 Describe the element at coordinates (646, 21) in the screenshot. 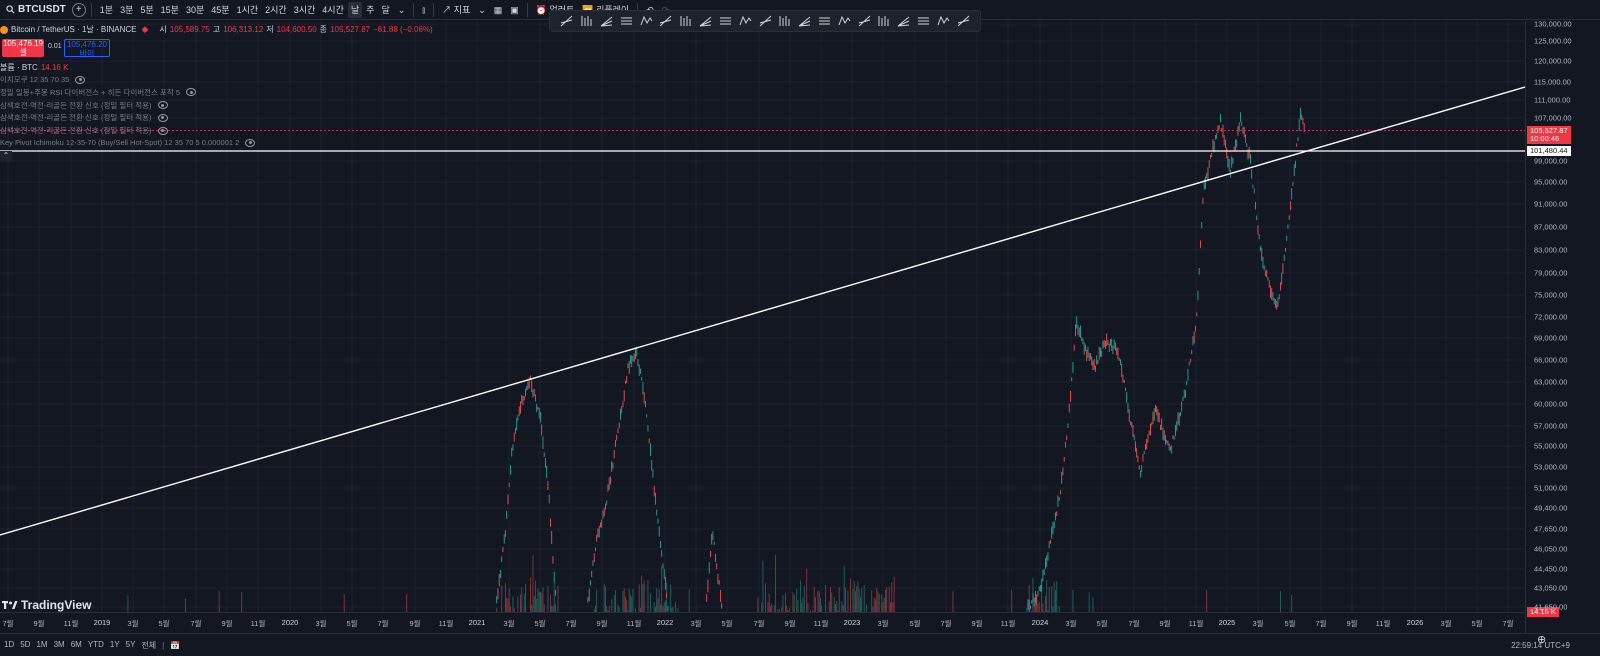

I see `pattern-icon` at that location.